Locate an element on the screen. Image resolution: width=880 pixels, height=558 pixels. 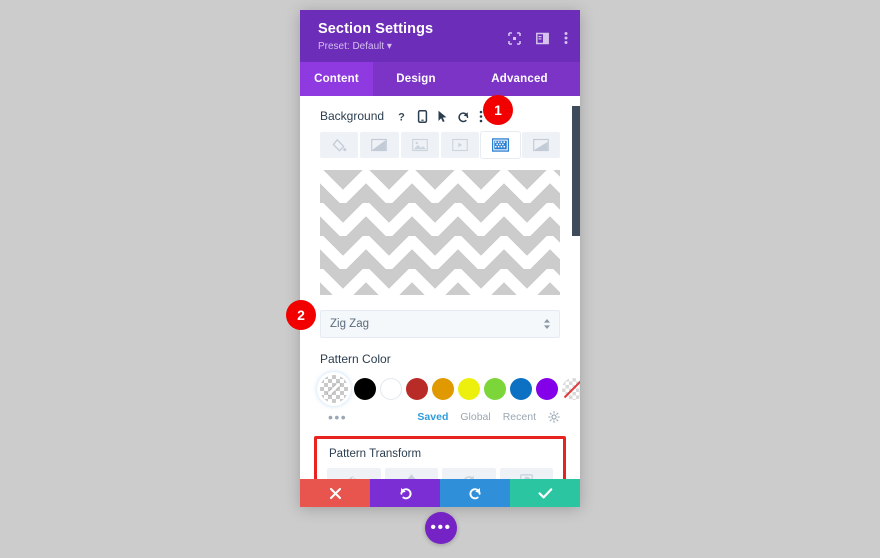
help-icon: ? is located at coordinates (401, 116).